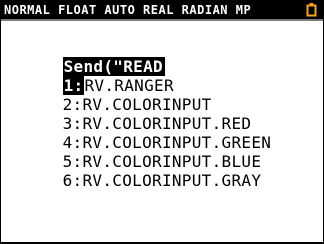  Describe the element at coordinates (129, 85) in the screenshot. I see `menu-item-label: RV.RANGER` at that location.